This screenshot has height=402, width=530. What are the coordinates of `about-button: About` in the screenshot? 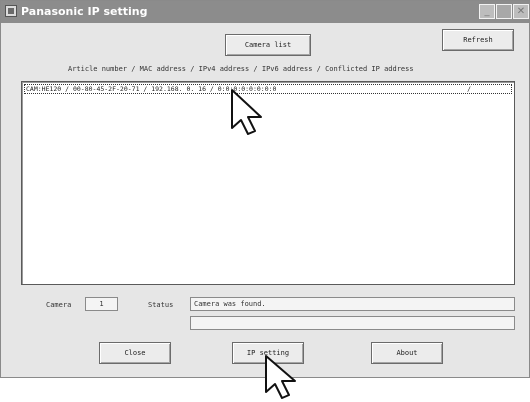 It's located at (407, 353).